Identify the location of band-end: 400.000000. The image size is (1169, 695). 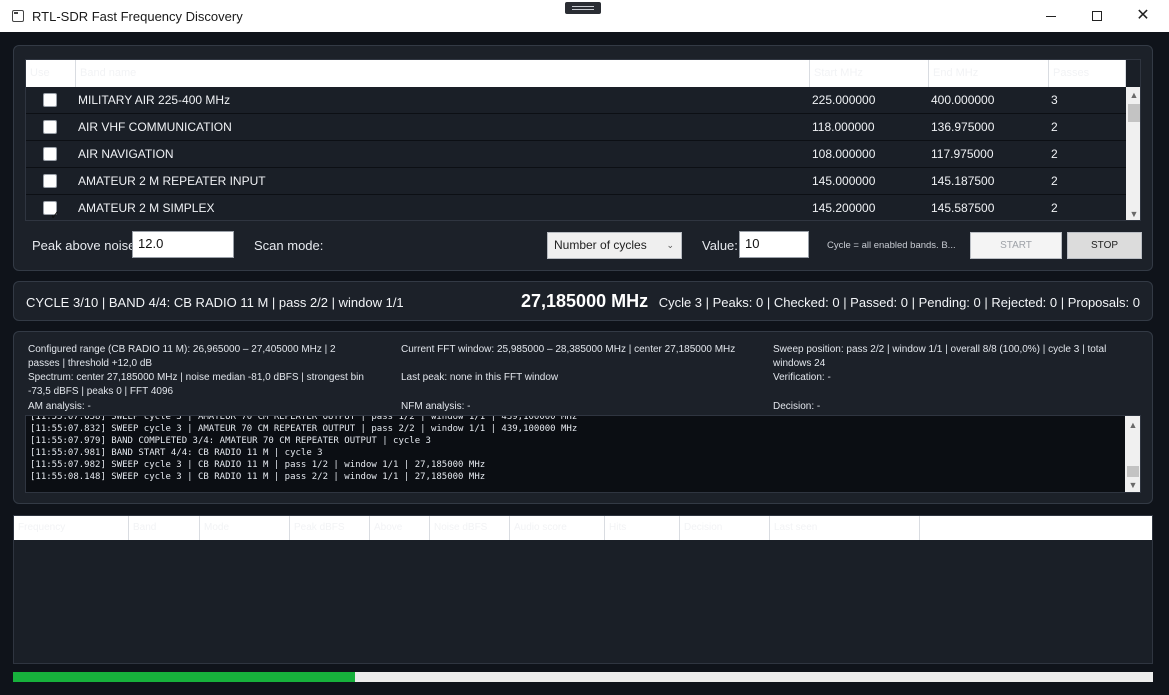
(963, 100).